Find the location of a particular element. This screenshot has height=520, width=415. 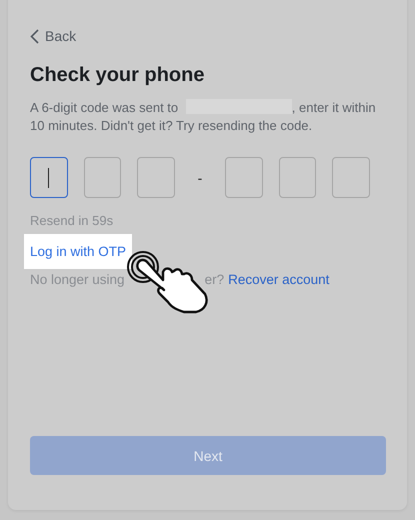

recover-prompt: No longer using is located at coordinates (77, 279).